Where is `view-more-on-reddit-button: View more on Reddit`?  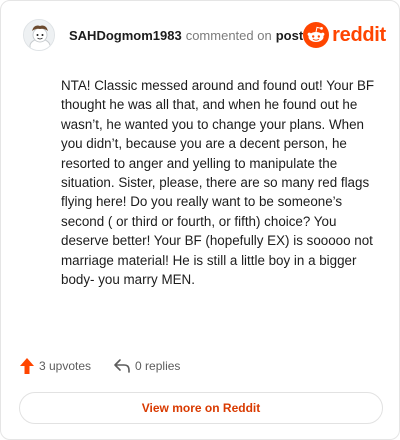
view-more-on-reddit-button: View more on Reddit is located at coordinates (201, 408).